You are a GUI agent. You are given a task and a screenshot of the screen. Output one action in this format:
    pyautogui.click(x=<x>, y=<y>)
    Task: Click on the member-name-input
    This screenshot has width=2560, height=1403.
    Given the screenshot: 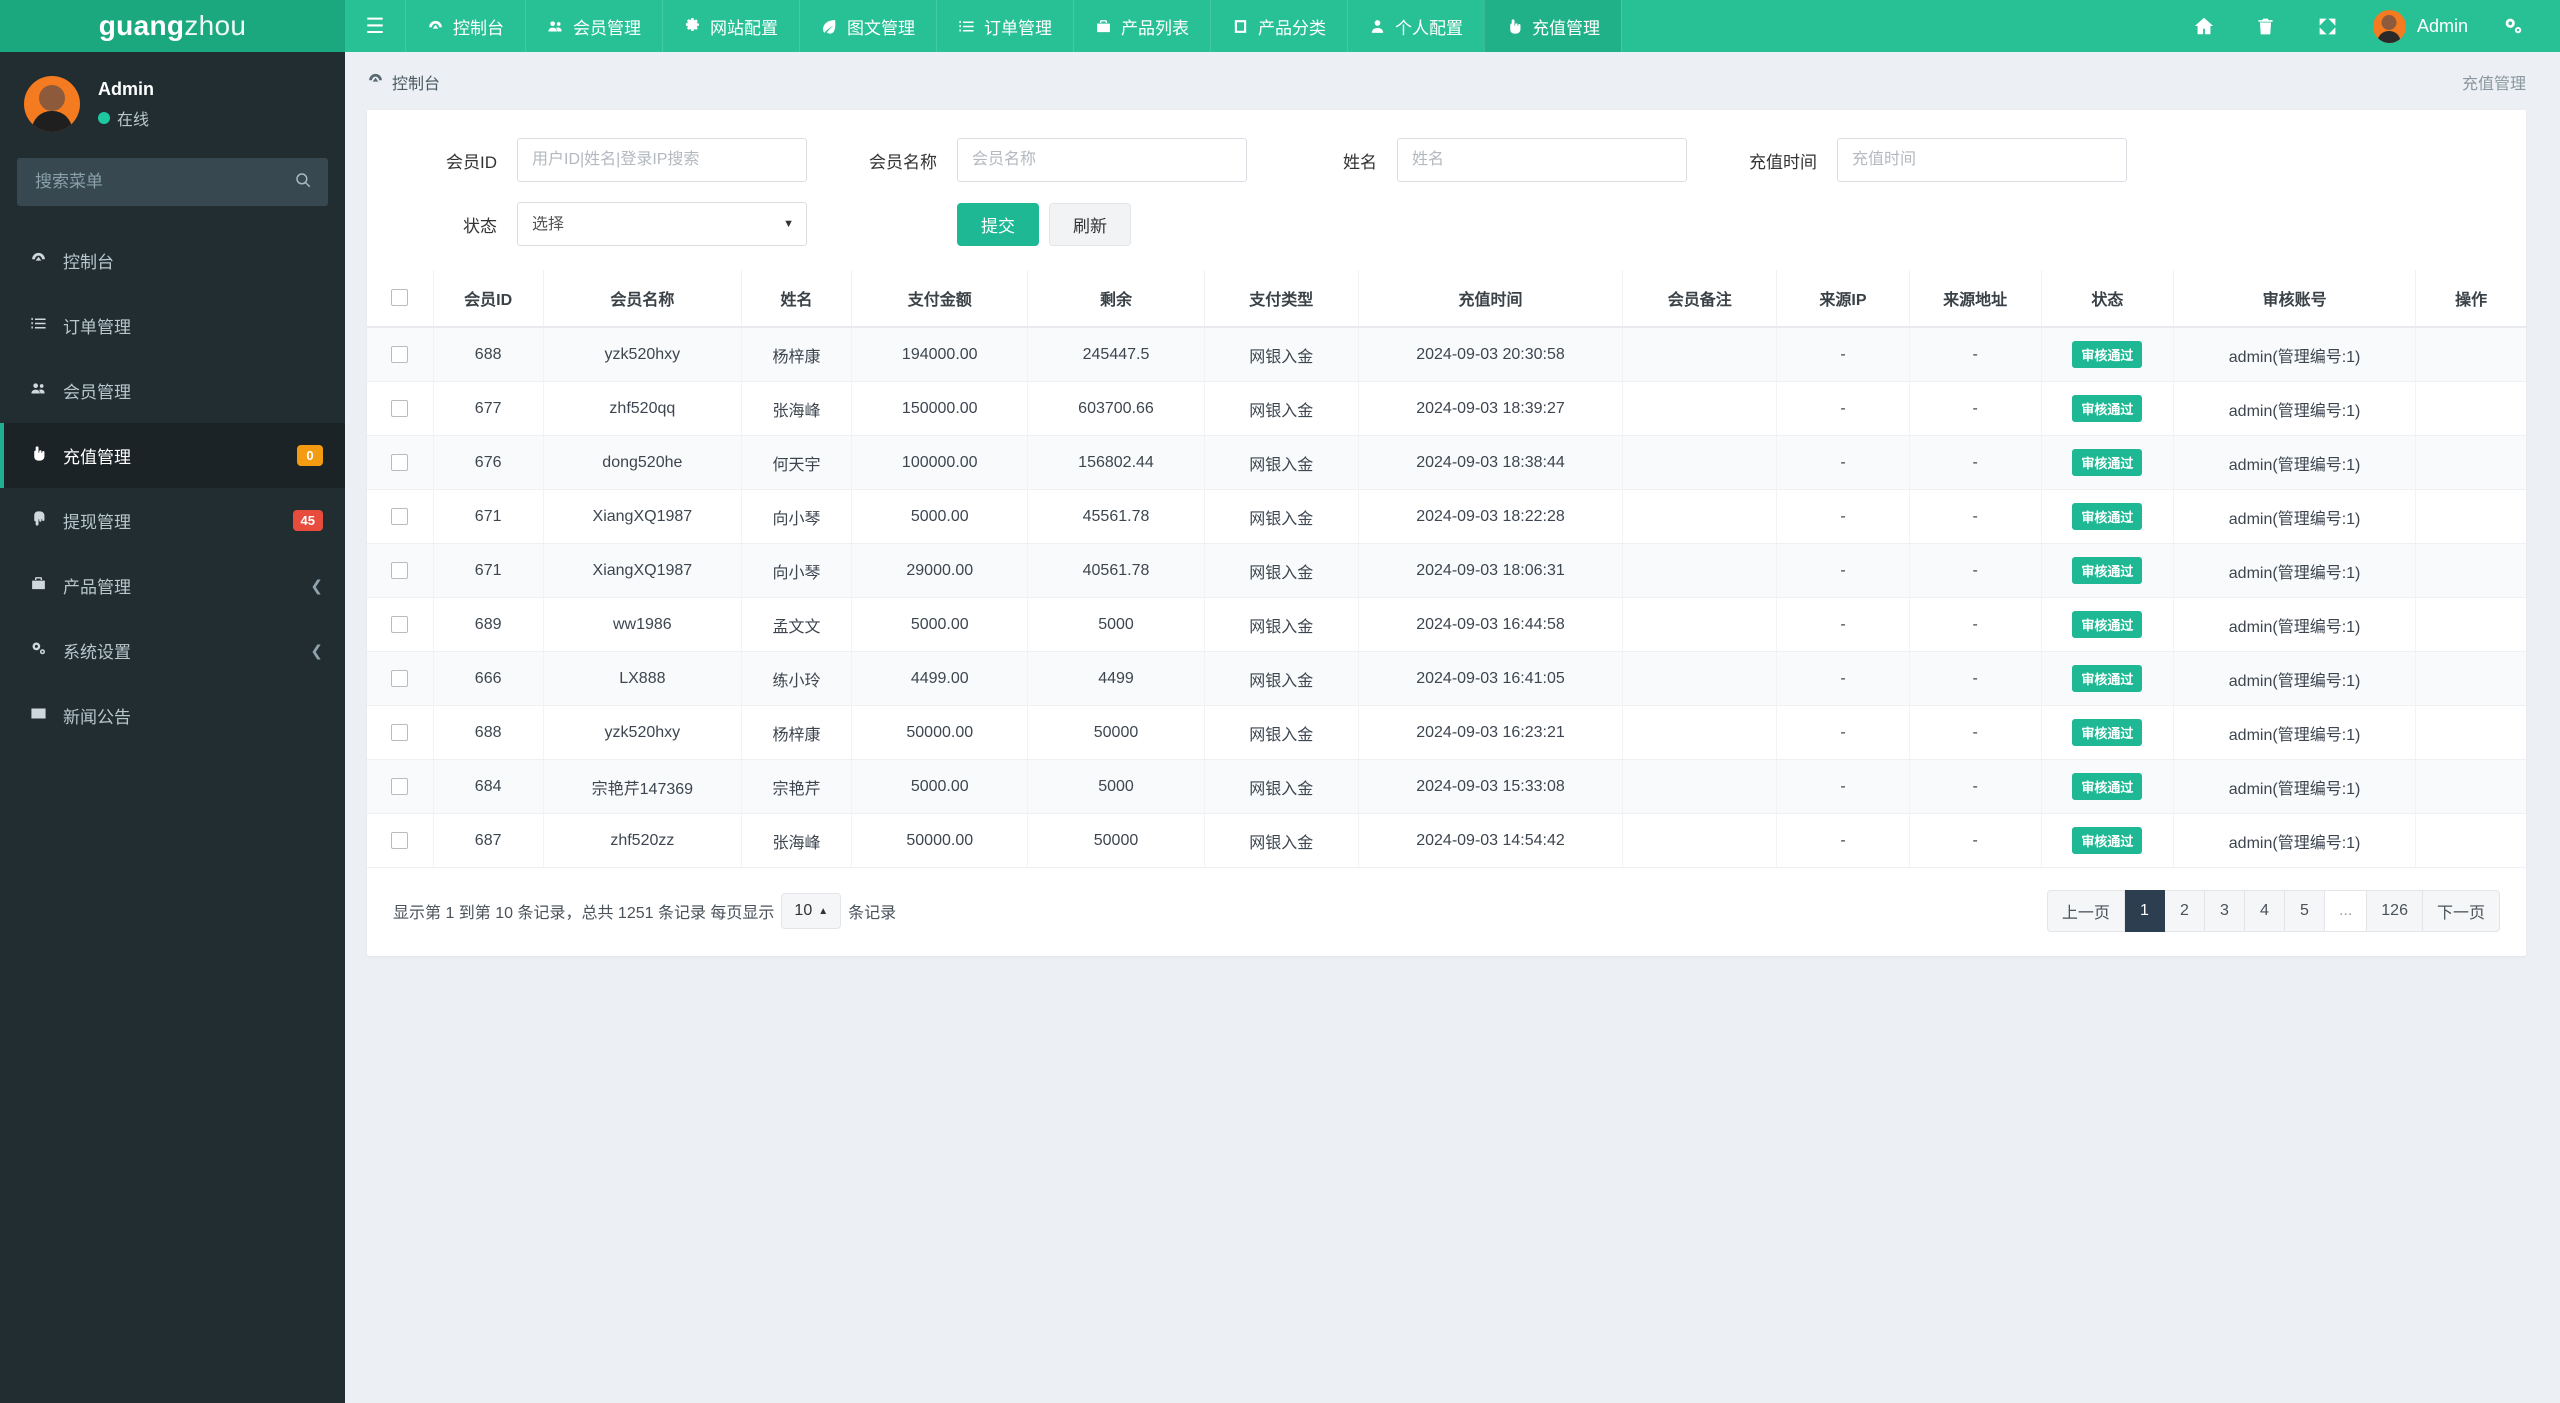 What is the action you would take?
    pyautogui.click(x=1102, y=160)
    